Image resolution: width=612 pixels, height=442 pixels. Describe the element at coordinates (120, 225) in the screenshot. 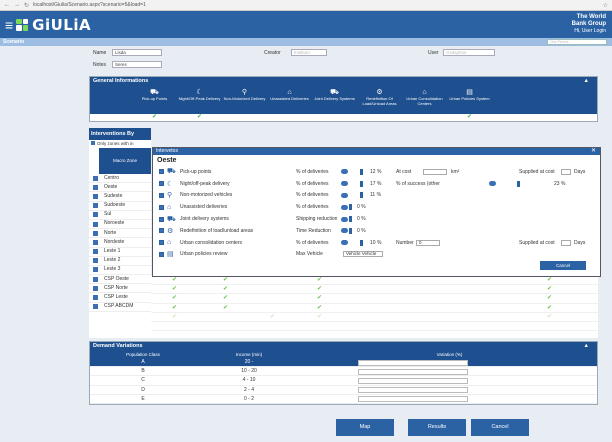

I see `zone-row: Noroeste` at that location.